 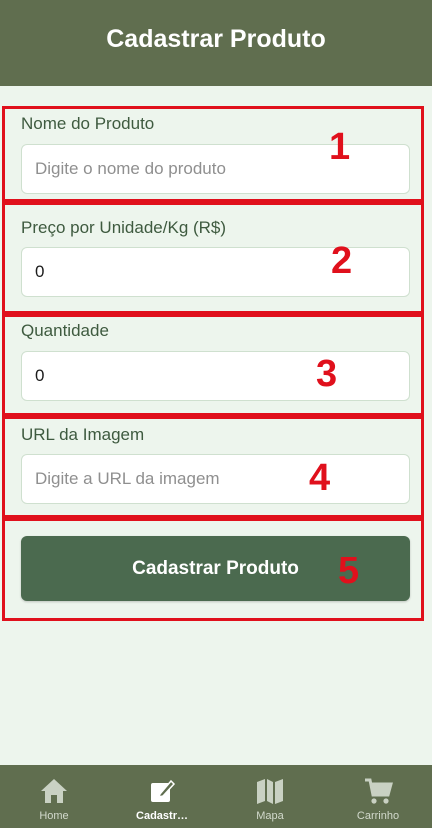 What do you see at coordinates (65, 330) in the screenshot?
I see `quantity-label: Quantidade` at bounding box center [65, 330].